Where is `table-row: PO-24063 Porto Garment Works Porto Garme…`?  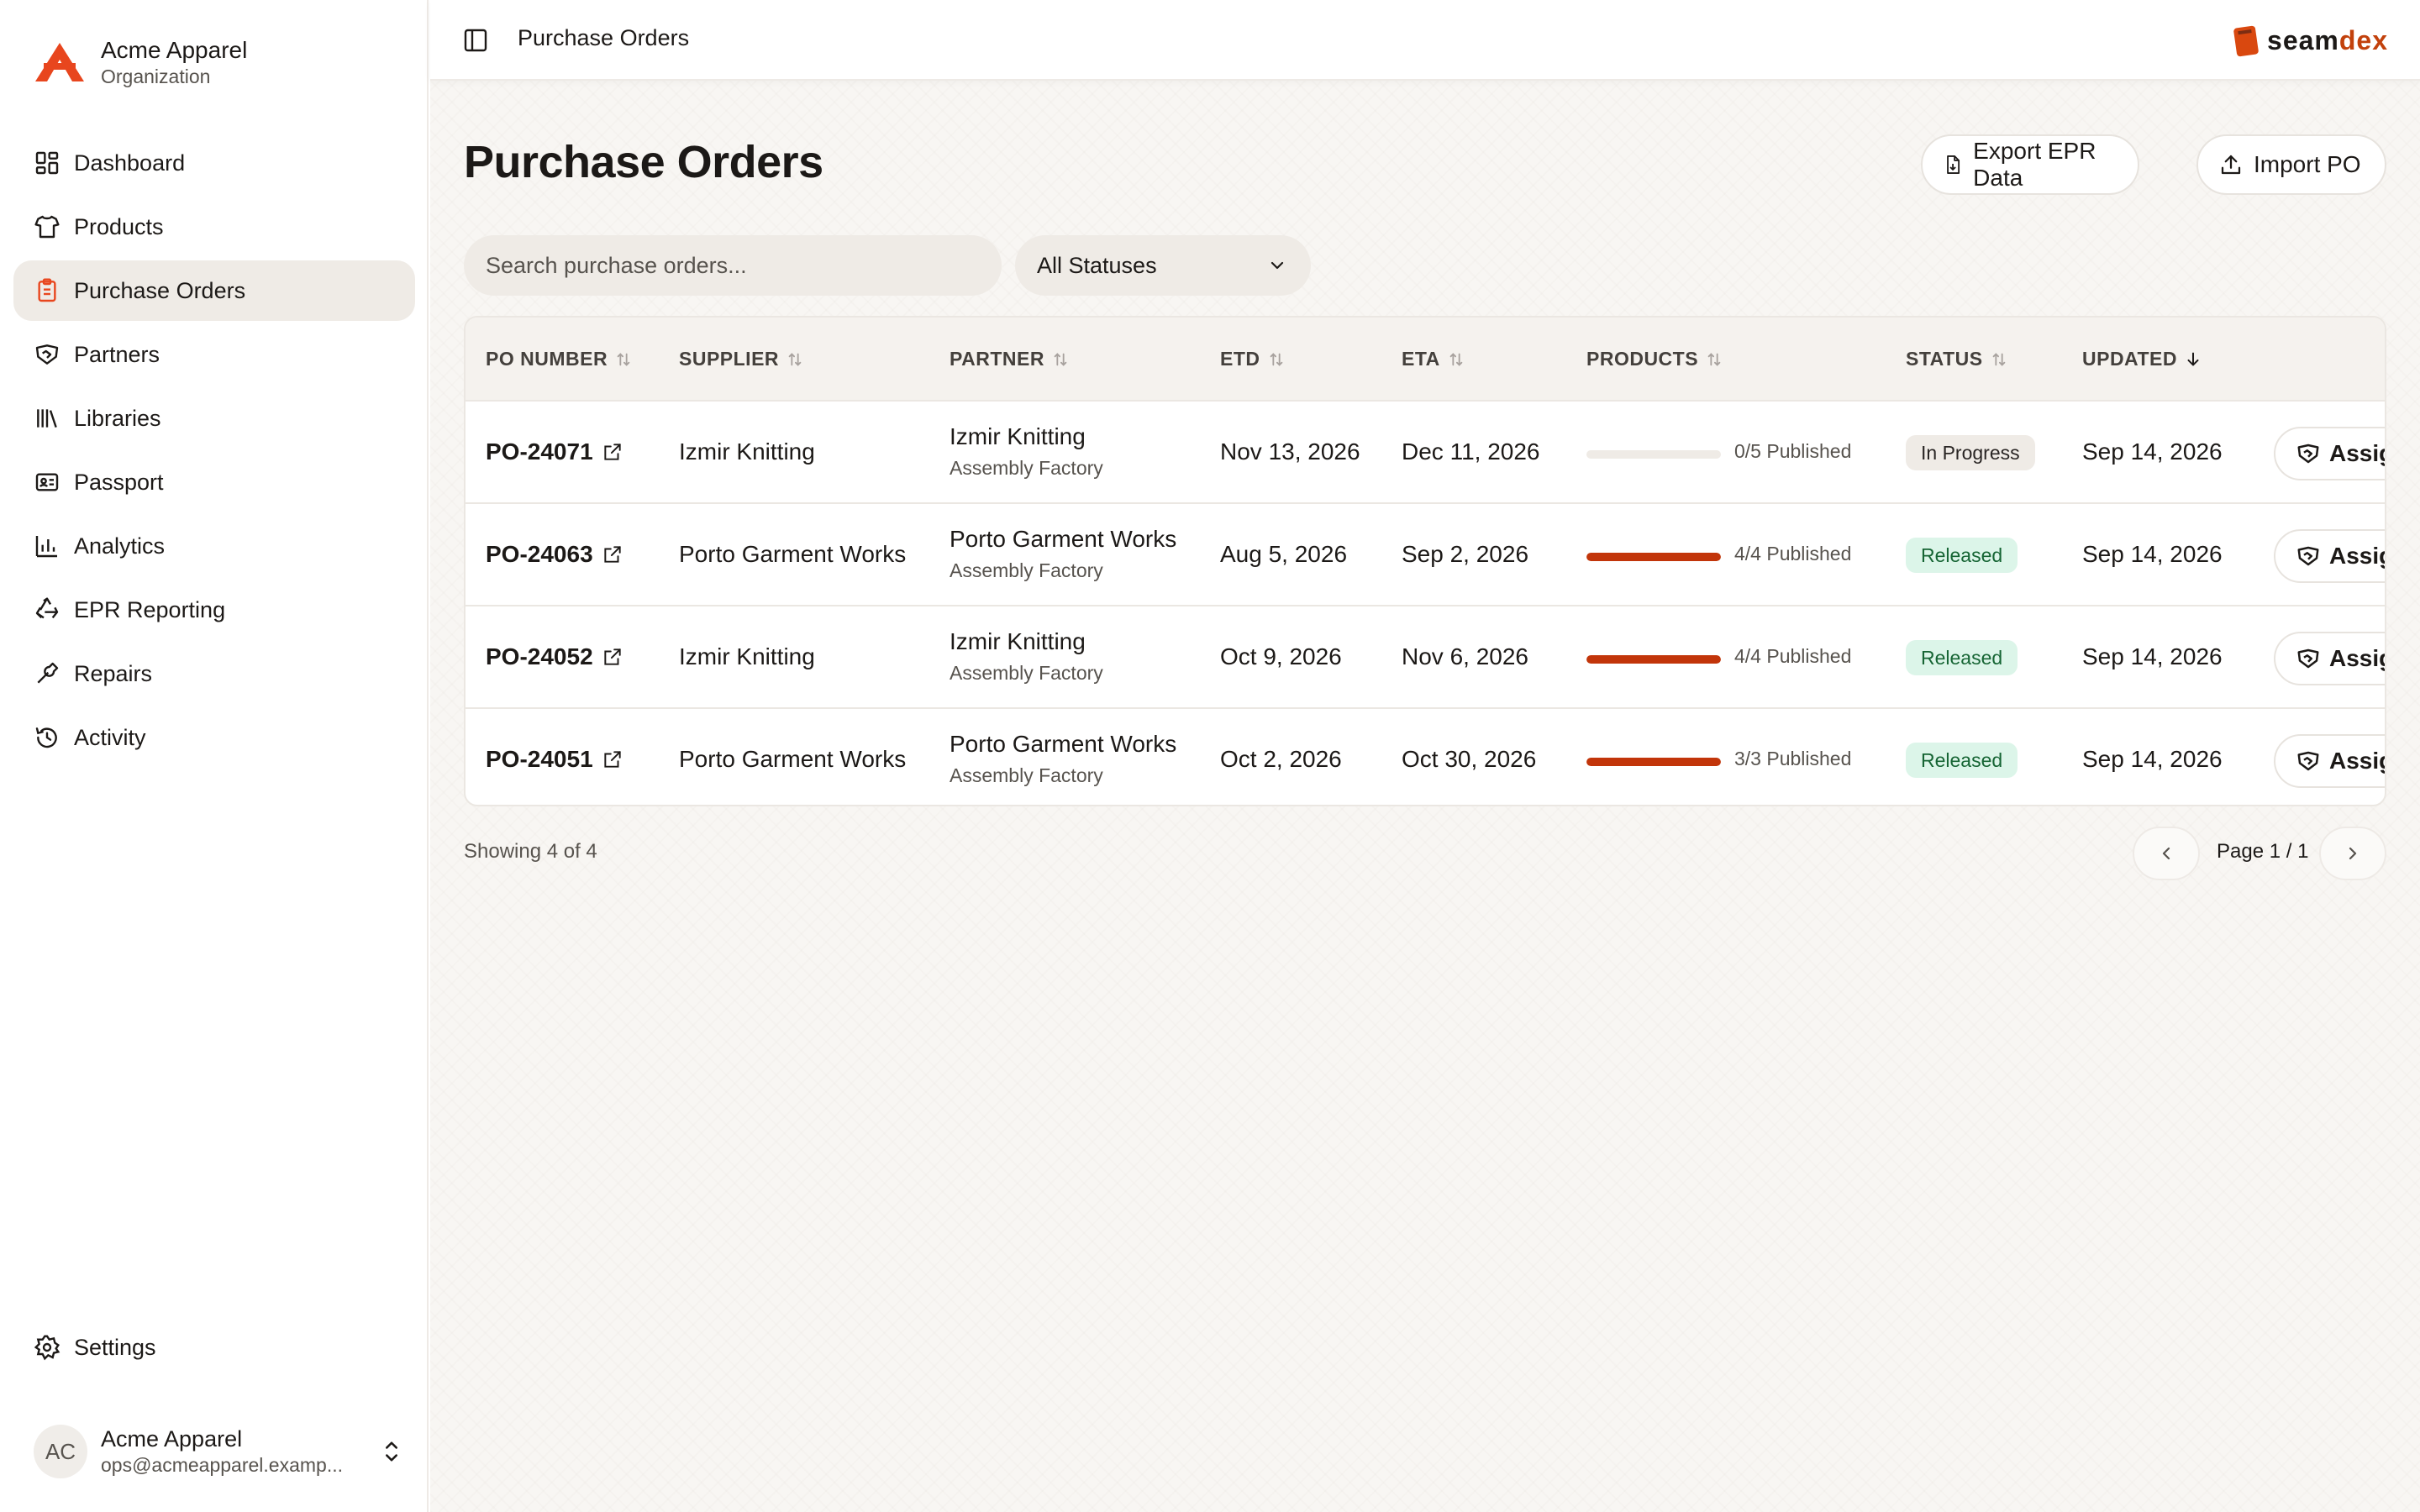 table-row: PO-24063 Porto Garment Works Porto Garme… is located at coordinates (1425, 556).